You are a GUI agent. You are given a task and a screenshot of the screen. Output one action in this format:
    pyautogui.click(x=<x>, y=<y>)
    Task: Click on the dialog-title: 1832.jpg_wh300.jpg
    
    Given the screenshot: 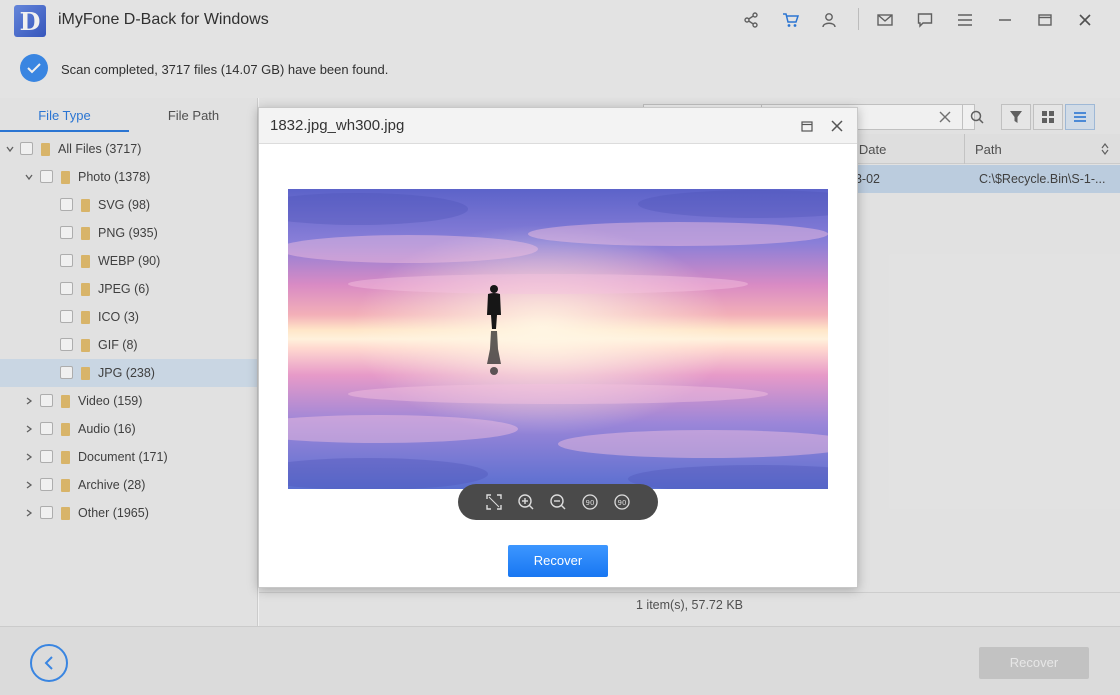 What is the action you would take?
    pyautogui.click(x=337, y=125)
    